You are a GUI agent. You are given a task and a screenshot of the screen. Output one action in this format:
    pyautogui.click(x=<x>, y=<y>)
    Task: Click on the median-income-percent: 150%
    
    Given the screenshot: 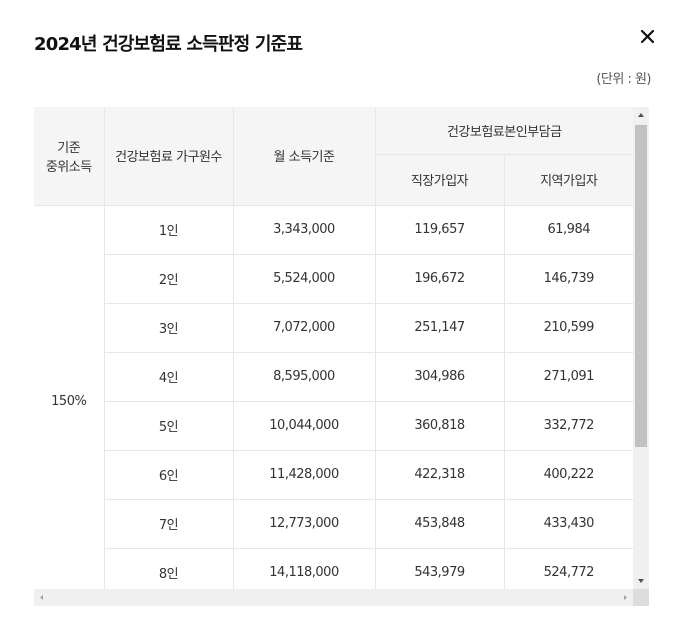 What is the action you would take?
    pyautogui.click(x=69, y=397)
    